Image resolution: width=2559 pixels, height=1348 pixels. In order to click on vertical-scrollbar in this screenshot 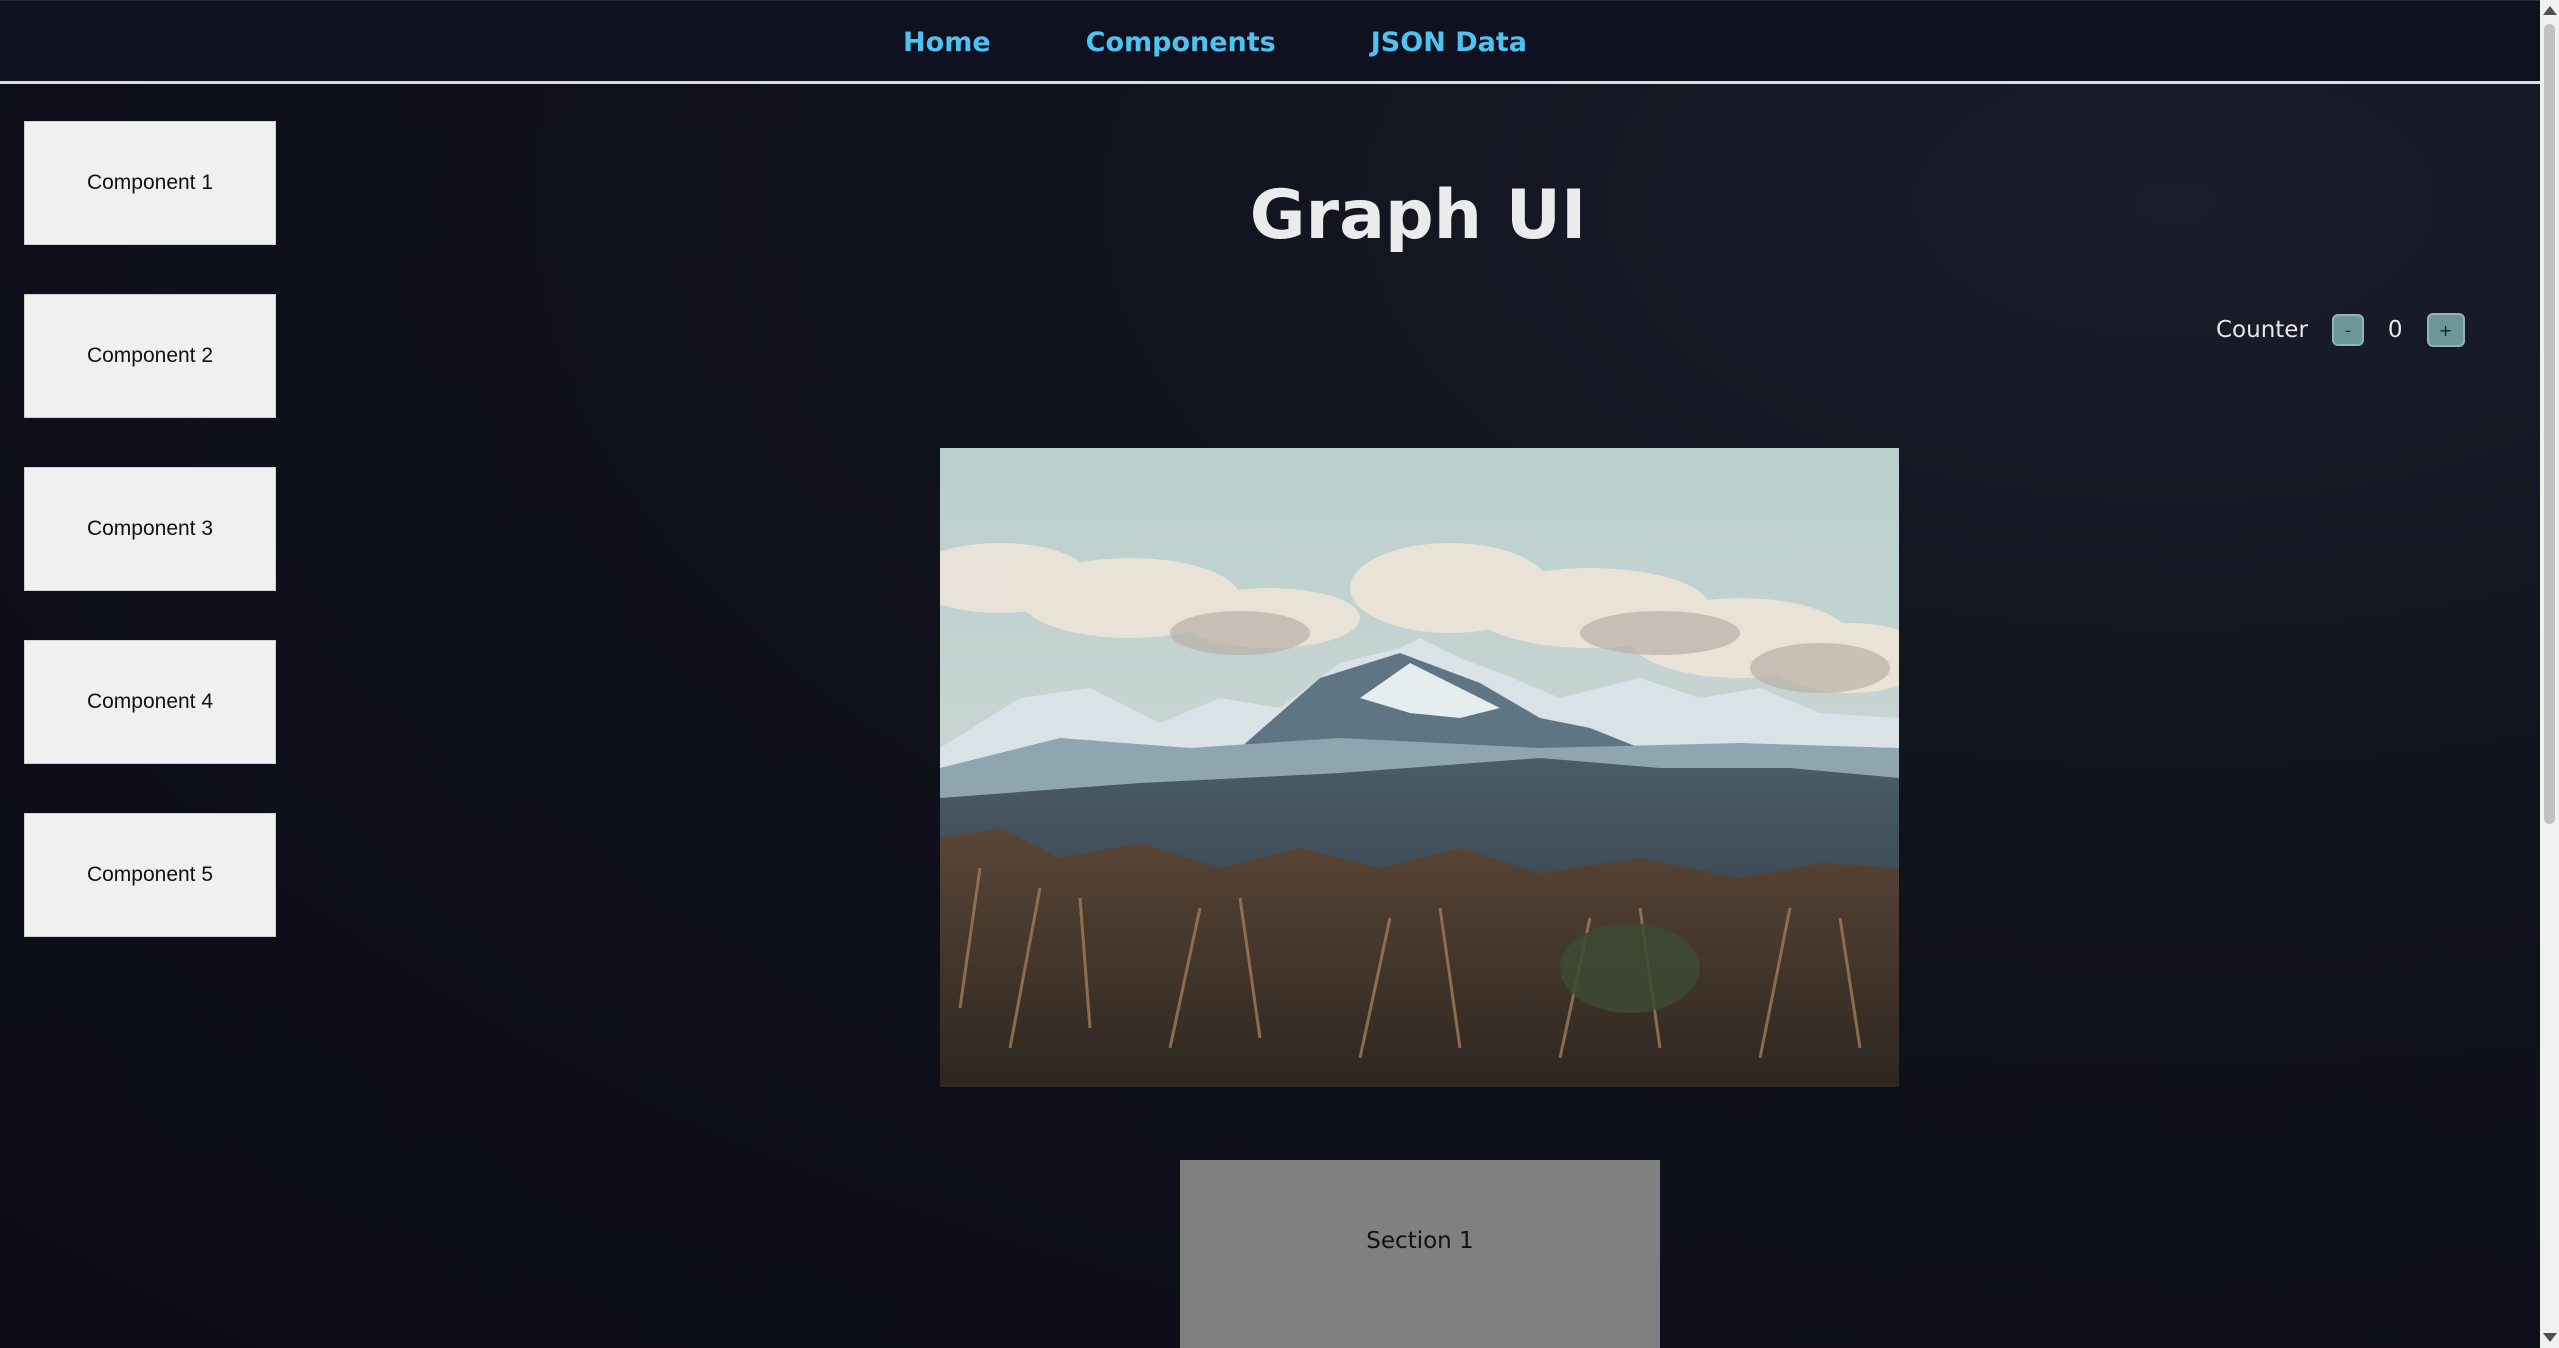, I will do `click(2549, 674)`.